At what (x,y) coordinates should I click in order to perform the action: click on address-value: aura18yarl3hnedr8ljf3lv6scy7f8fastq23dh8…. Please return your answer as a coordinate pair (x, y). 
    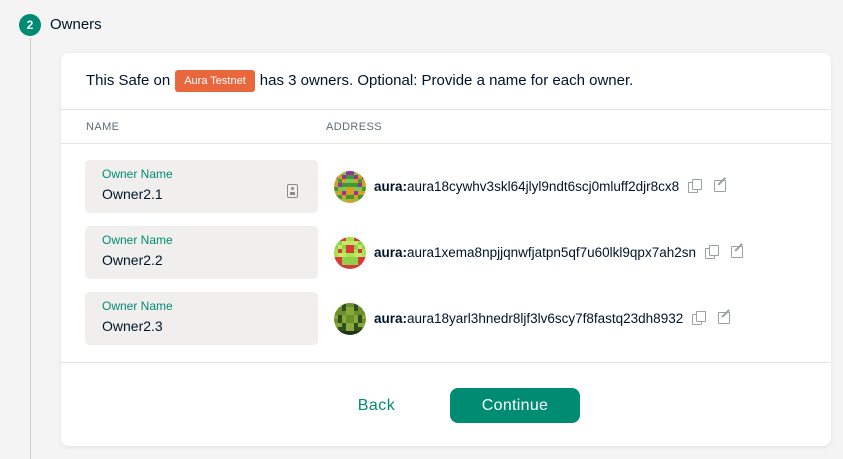
    Looking at the image, I should click on (545, 318).